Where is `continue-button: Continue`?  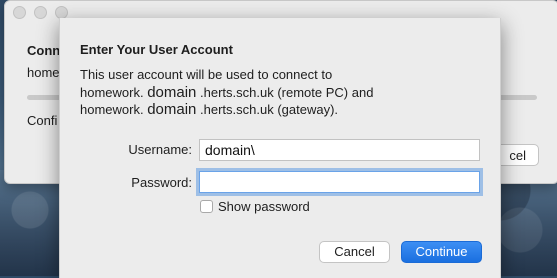 continue-button: Continue is located at coordinates (441, 252).